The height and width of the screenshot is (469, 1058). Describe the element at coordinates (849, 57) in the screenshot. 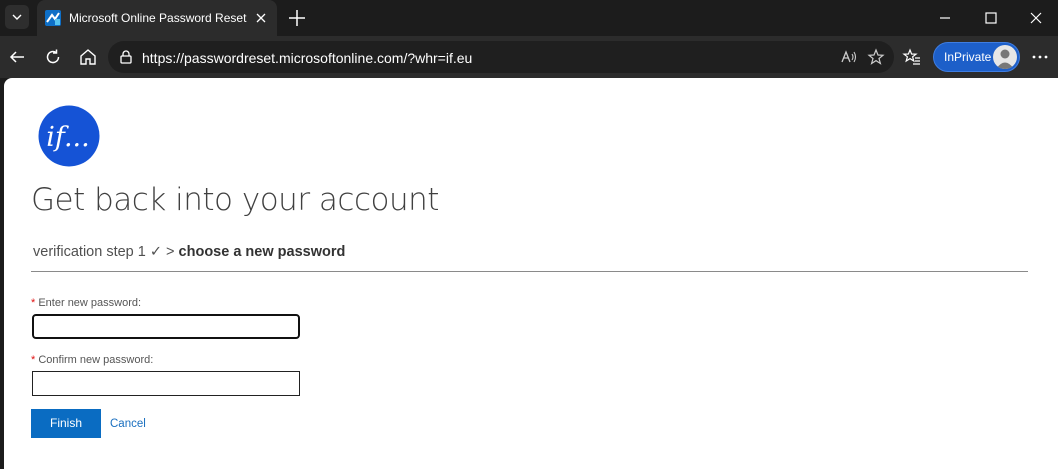

I see `read-aloud-icon` at that location.